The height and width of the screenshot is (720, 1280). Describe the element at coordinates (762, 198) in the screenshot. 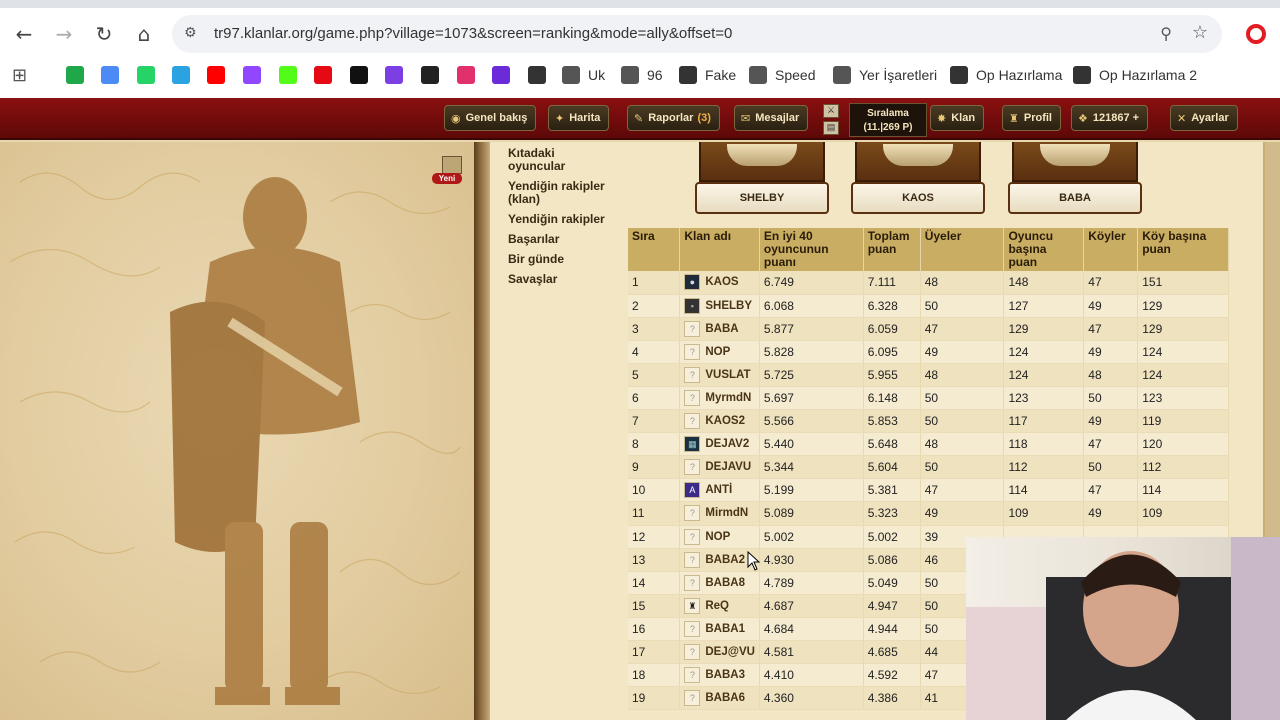

I see `podium-name: SHELBY` at that location.